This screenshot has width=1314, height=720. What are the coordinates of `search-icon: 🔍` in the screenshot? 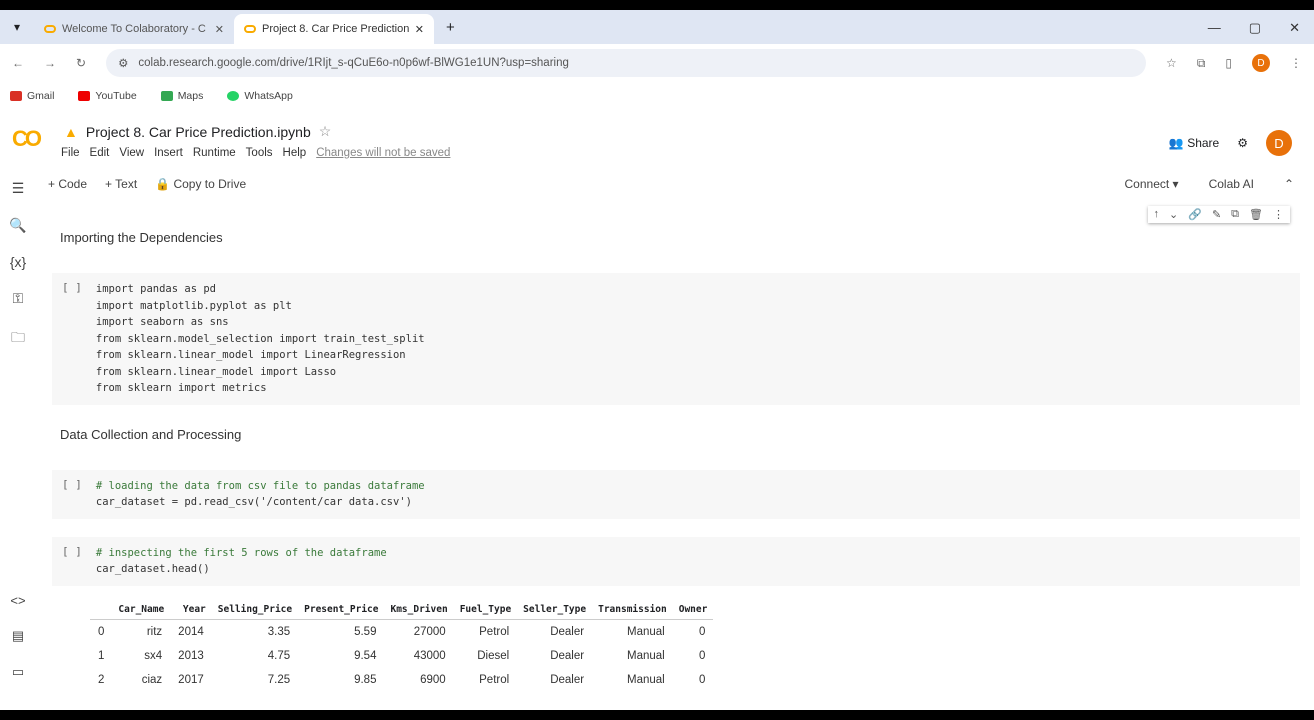 It's located at (17, 225).